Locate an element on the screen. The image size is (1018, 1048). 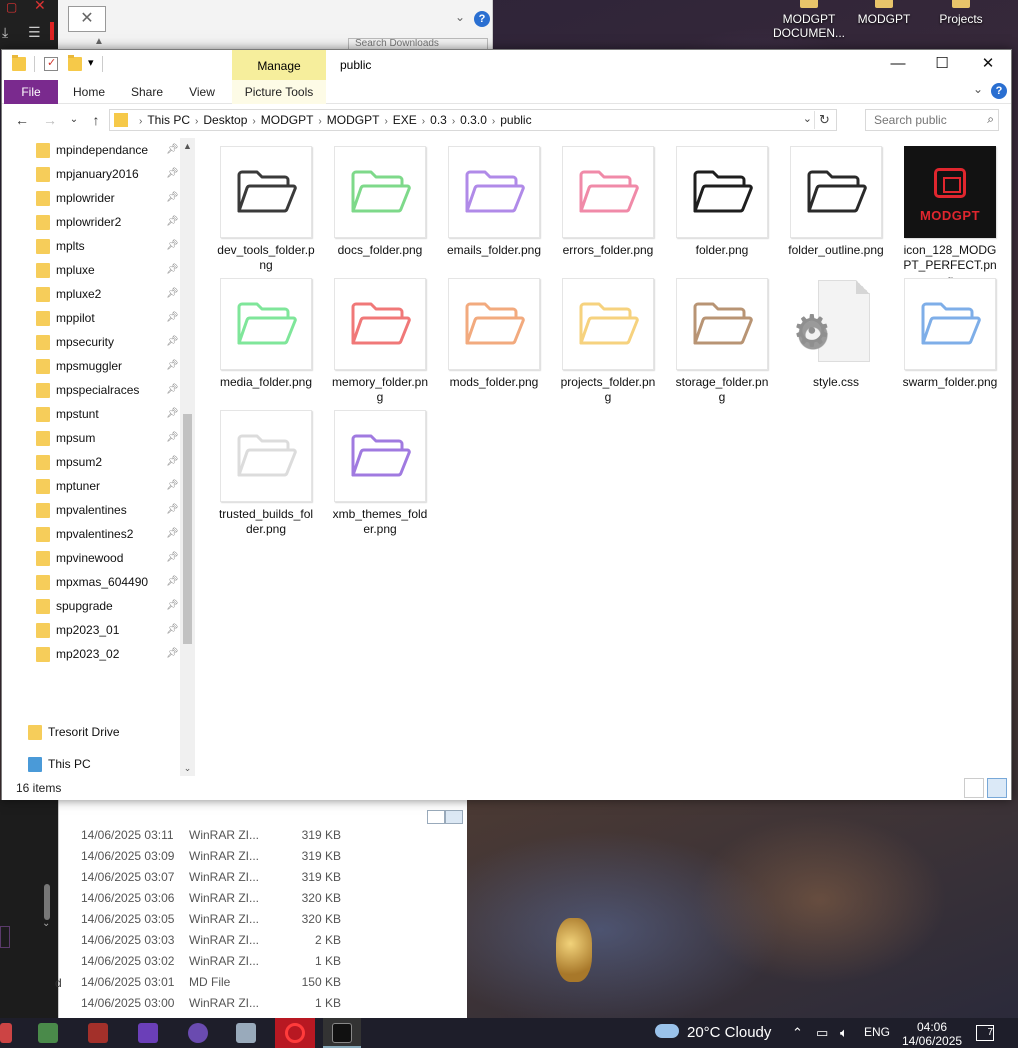
sidebar-item-mpsum2: mpsum2 📌︎ is located at coordinates (91, 462).